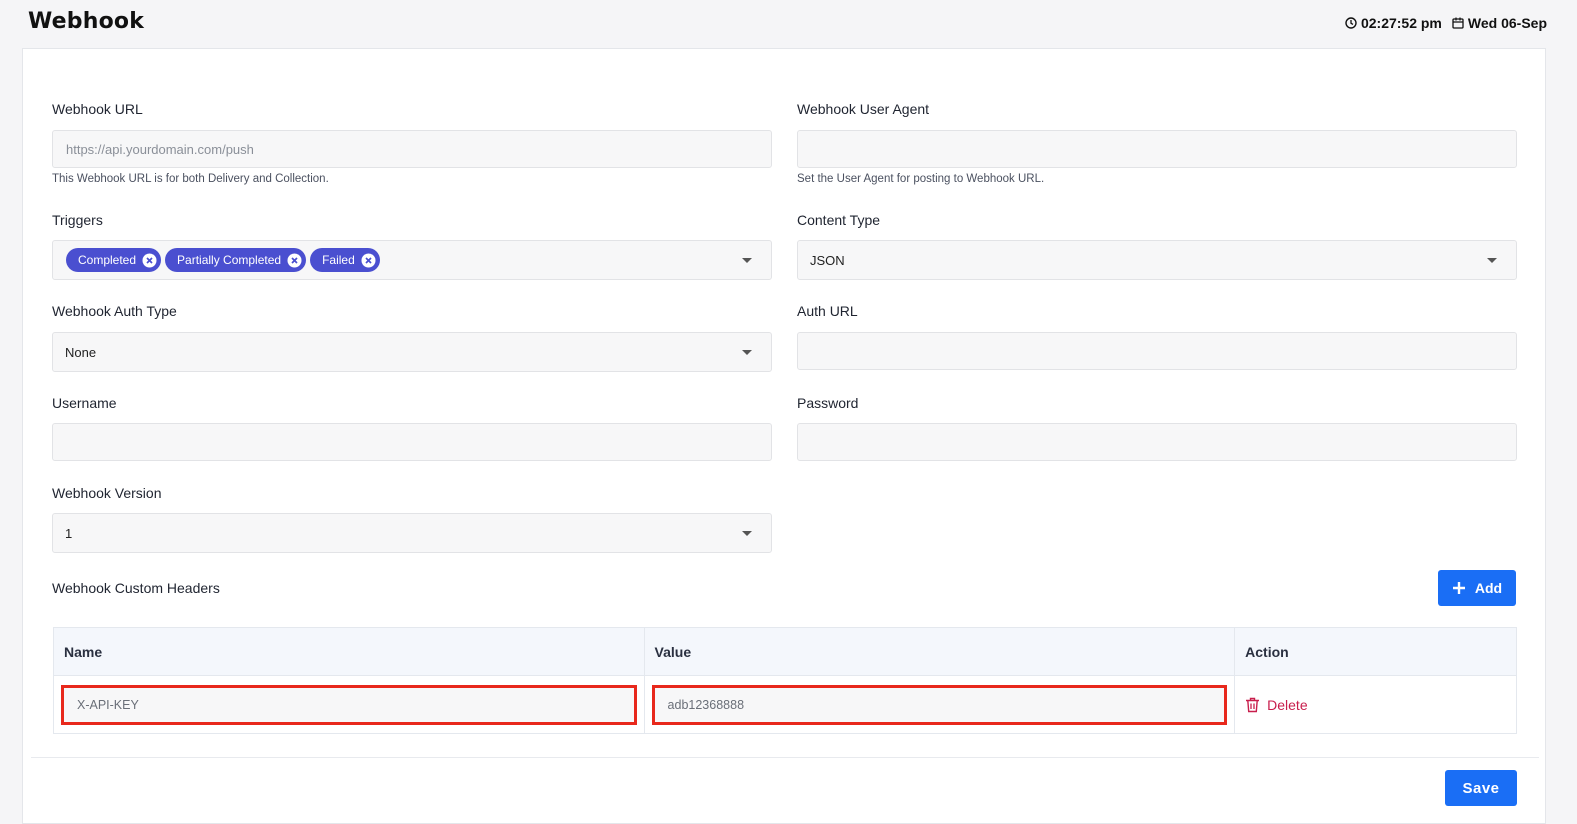  What do you see at coordinates (412, 533) in the screenshot?
I see `version-select: 1` at bounding box center [412, 533].